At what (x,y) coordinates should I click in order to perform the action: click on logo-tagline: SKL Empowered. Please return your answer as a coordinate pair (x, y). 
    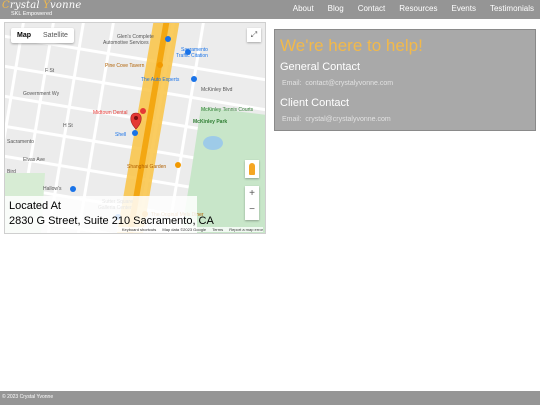
    Looking at the image, I should click on (32, 14).